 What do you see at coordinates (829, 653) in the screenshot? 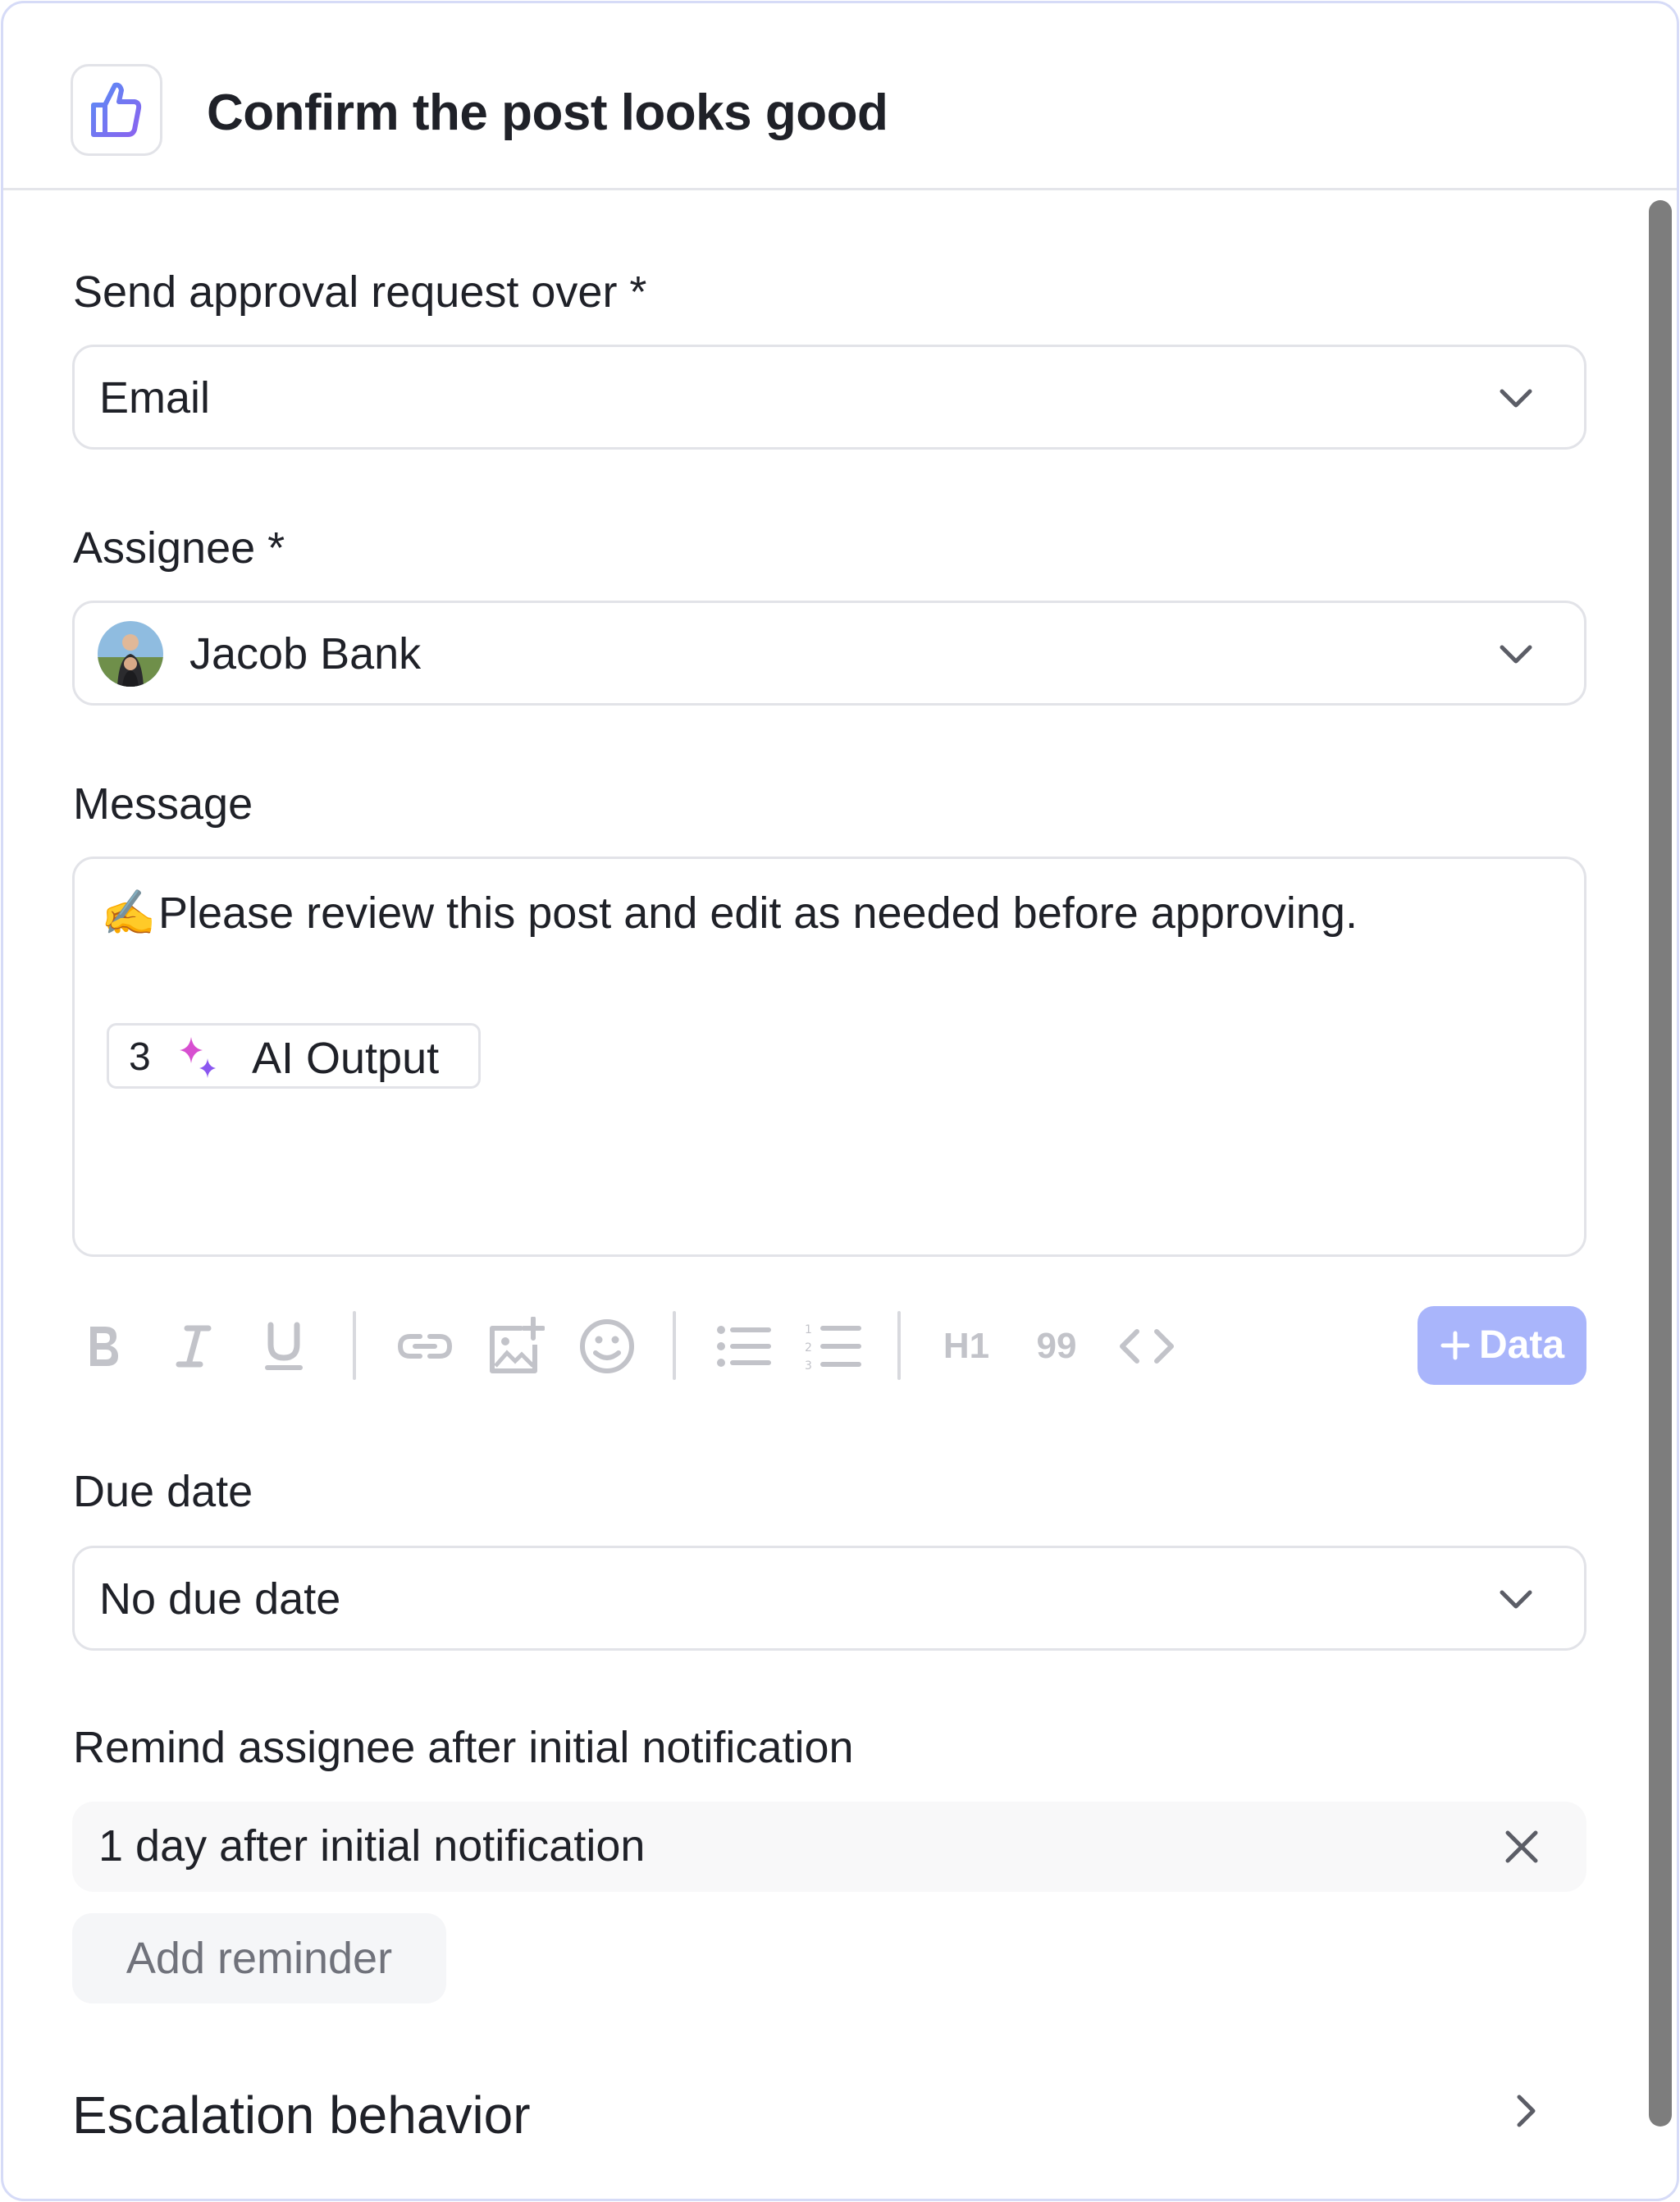
I see `assignee-select: Jacob Bank` at bounding box center [829, 653].